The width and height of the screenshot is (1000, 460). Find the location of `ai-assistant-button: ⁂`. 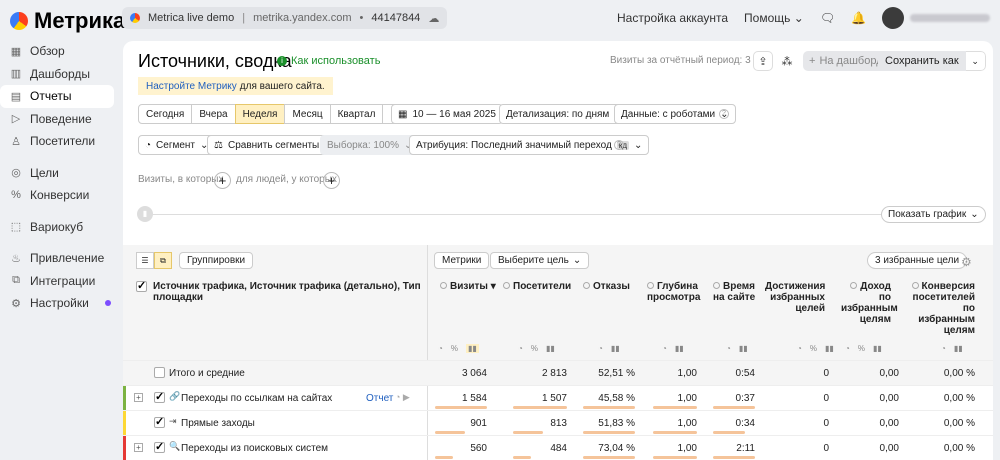

ai-assistant-button: ⁂ is located at coordinates (787, 61).